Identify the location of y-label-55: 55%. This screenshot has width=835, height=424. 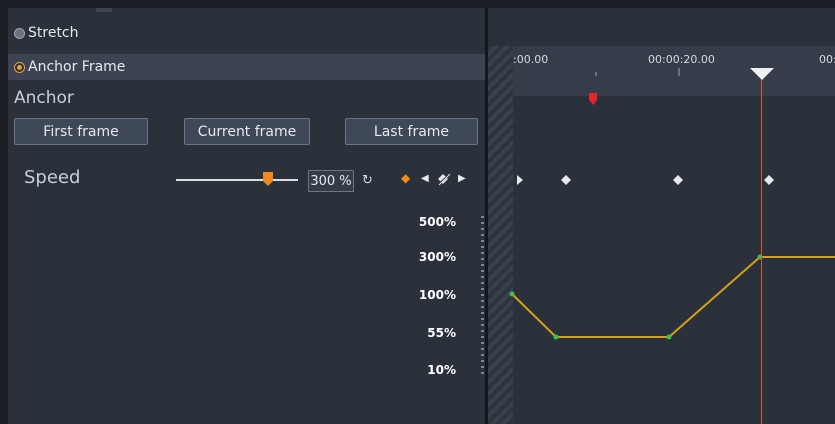
(441, 333).